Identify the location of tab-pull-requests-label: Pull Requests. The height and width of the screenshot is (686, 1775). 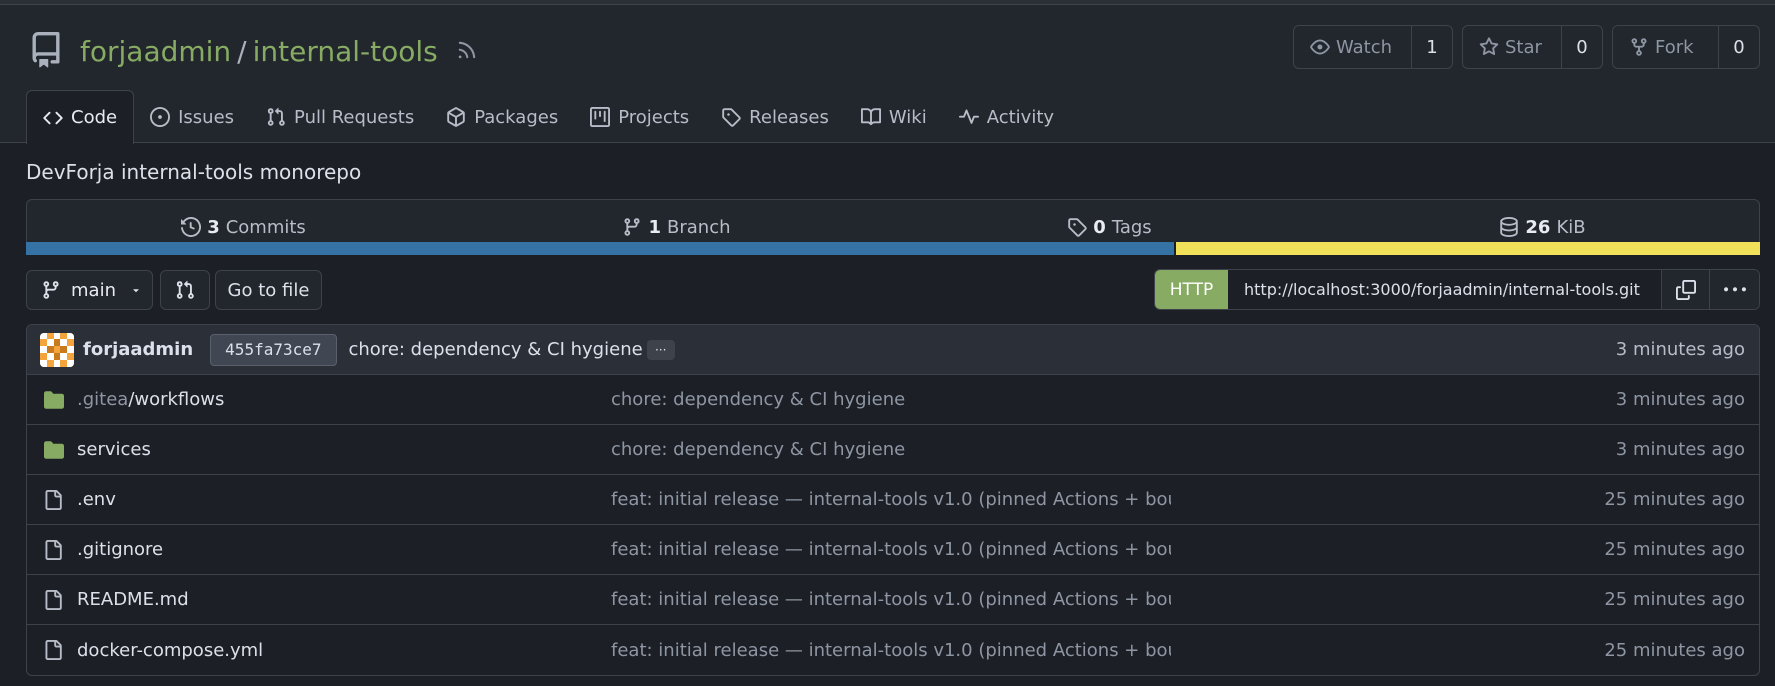
(354, 117).